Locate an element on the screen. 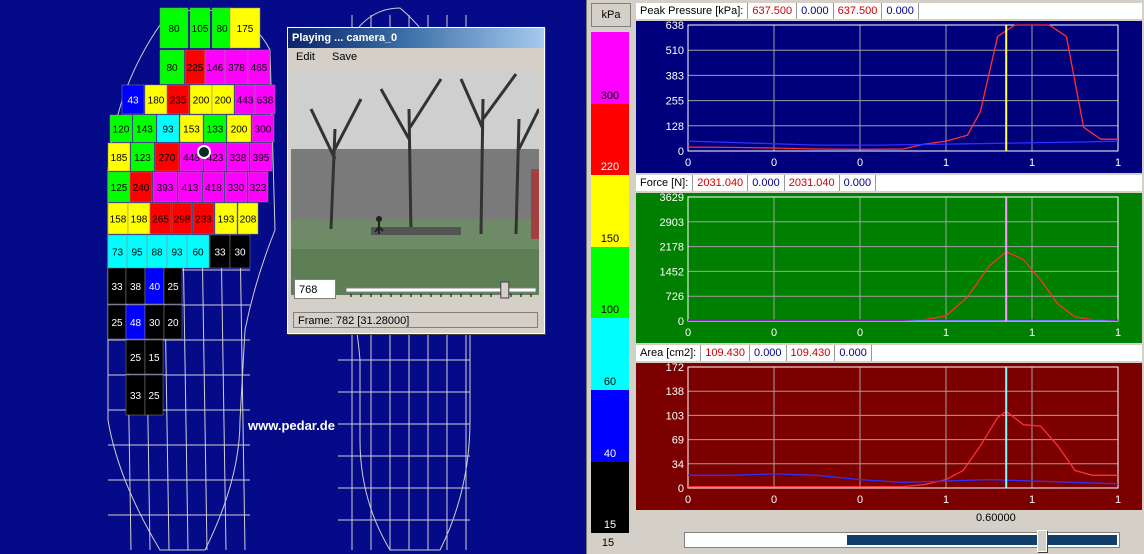 The image size is (1144, 554). pressure-cell-value: 120 is located at coordinates (121, 130).